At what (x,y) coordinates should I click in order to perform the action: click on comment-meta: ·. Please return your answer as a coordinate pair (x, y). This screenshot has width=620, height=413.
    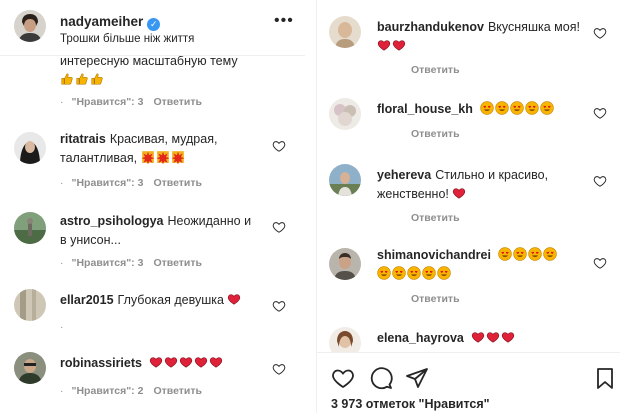
    Looking at the image, I should click on (62, 327).